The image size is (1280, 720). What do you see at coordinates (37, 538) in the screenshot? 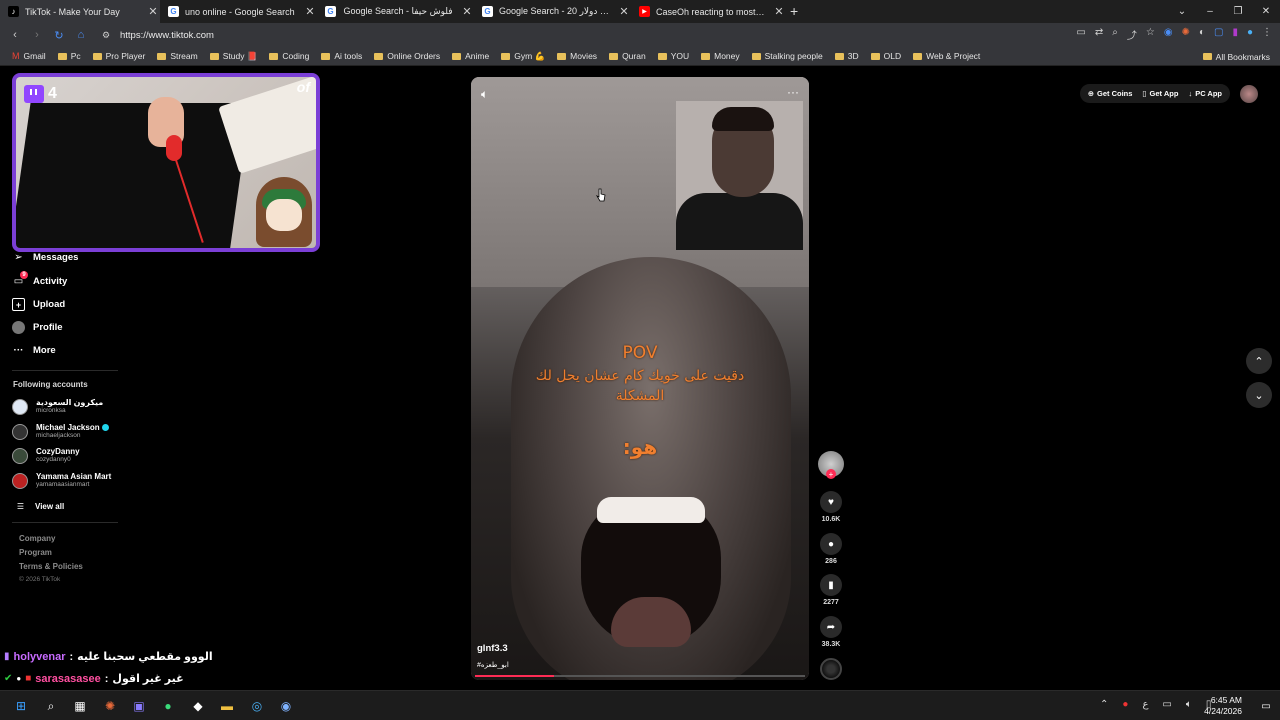
I see `footer-company-link: Company` at bounding box center [37, 538].